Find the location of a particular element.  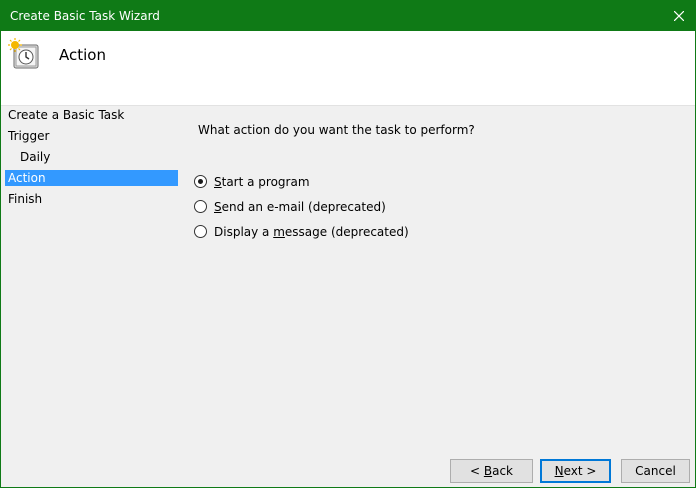

header-divider is located at coordinates (348, 105).